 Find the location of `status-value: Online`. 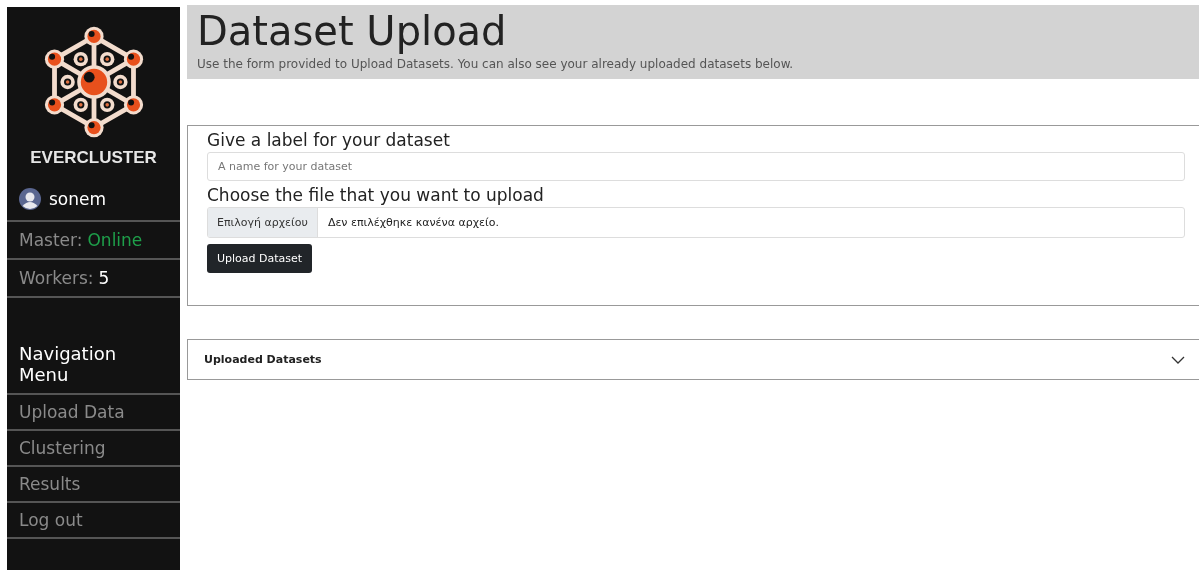

status-value: Online is located at coordinates (115, 240).